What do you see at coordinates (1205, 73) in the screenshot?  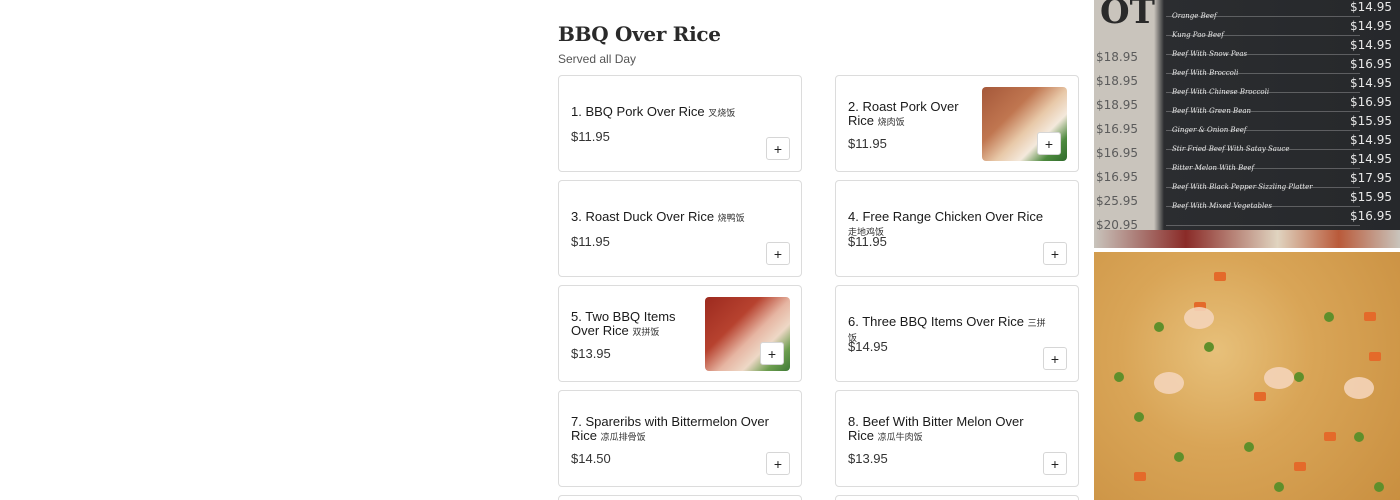 I see `board-dish: Beef With Broccoli` at bounding box center [1205, 73].